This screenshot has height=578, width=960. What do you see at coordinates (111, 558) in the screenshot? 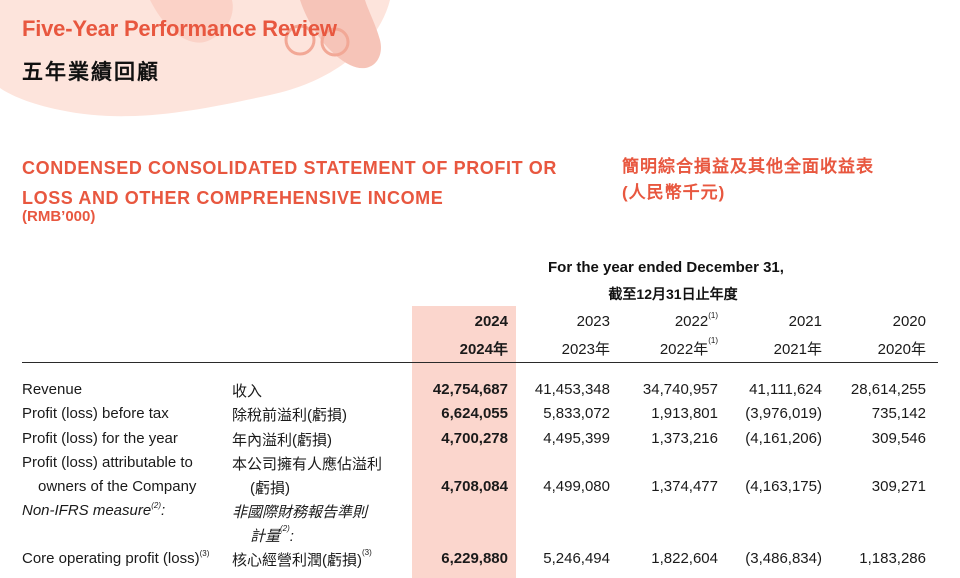
I see `core-operating-label: Core operating profit (loss)` at bounding box center [111, 558].